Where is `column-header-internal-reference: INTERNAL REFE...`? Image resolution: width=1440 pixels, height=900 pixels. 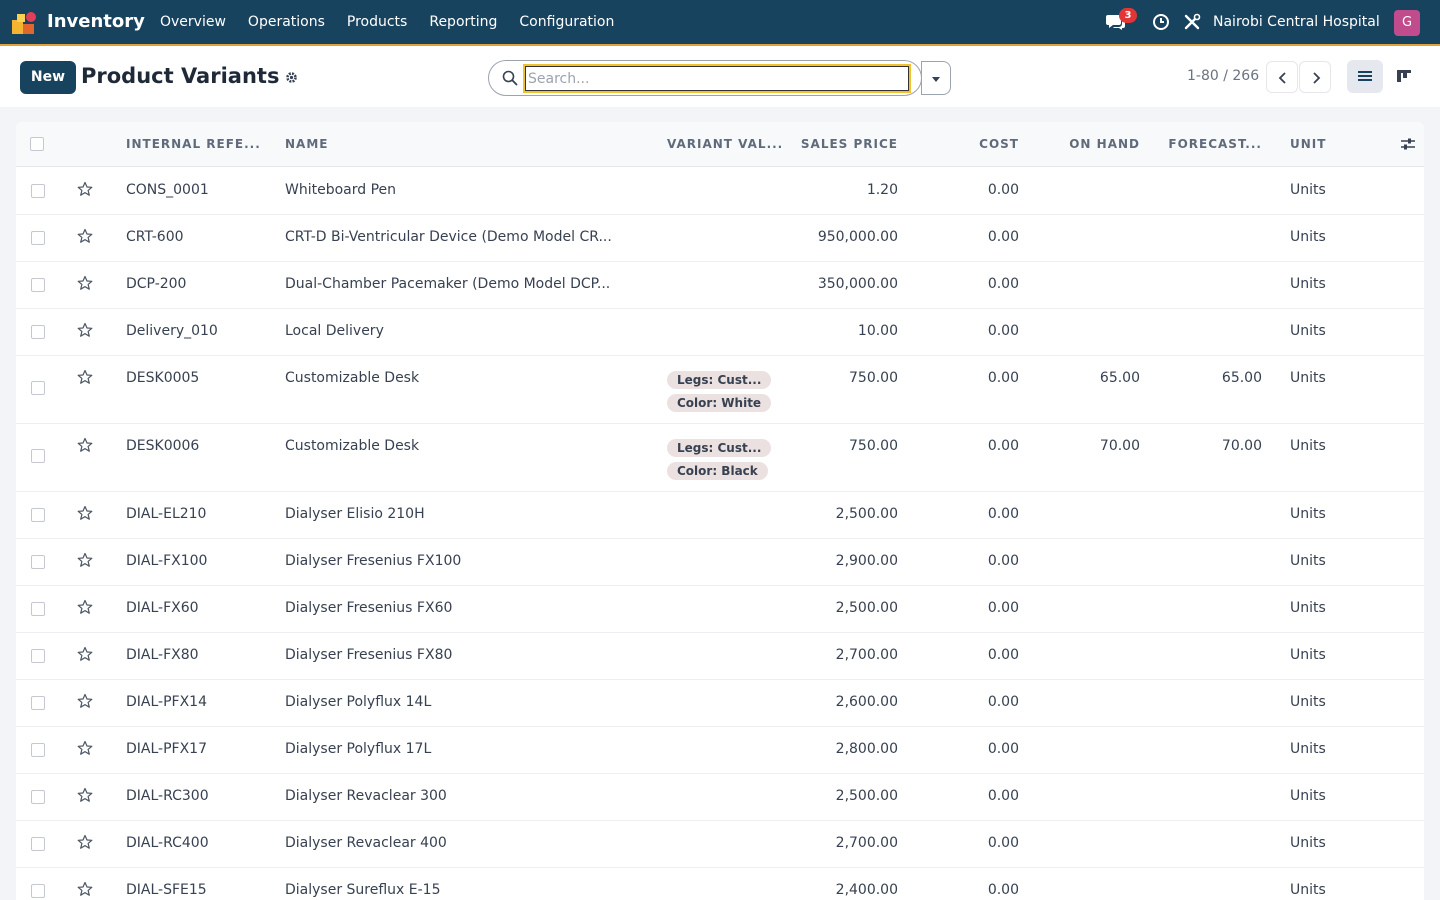 column-header-internal-reference: INTERNAL REFE... is located at coordinates (193, 144).